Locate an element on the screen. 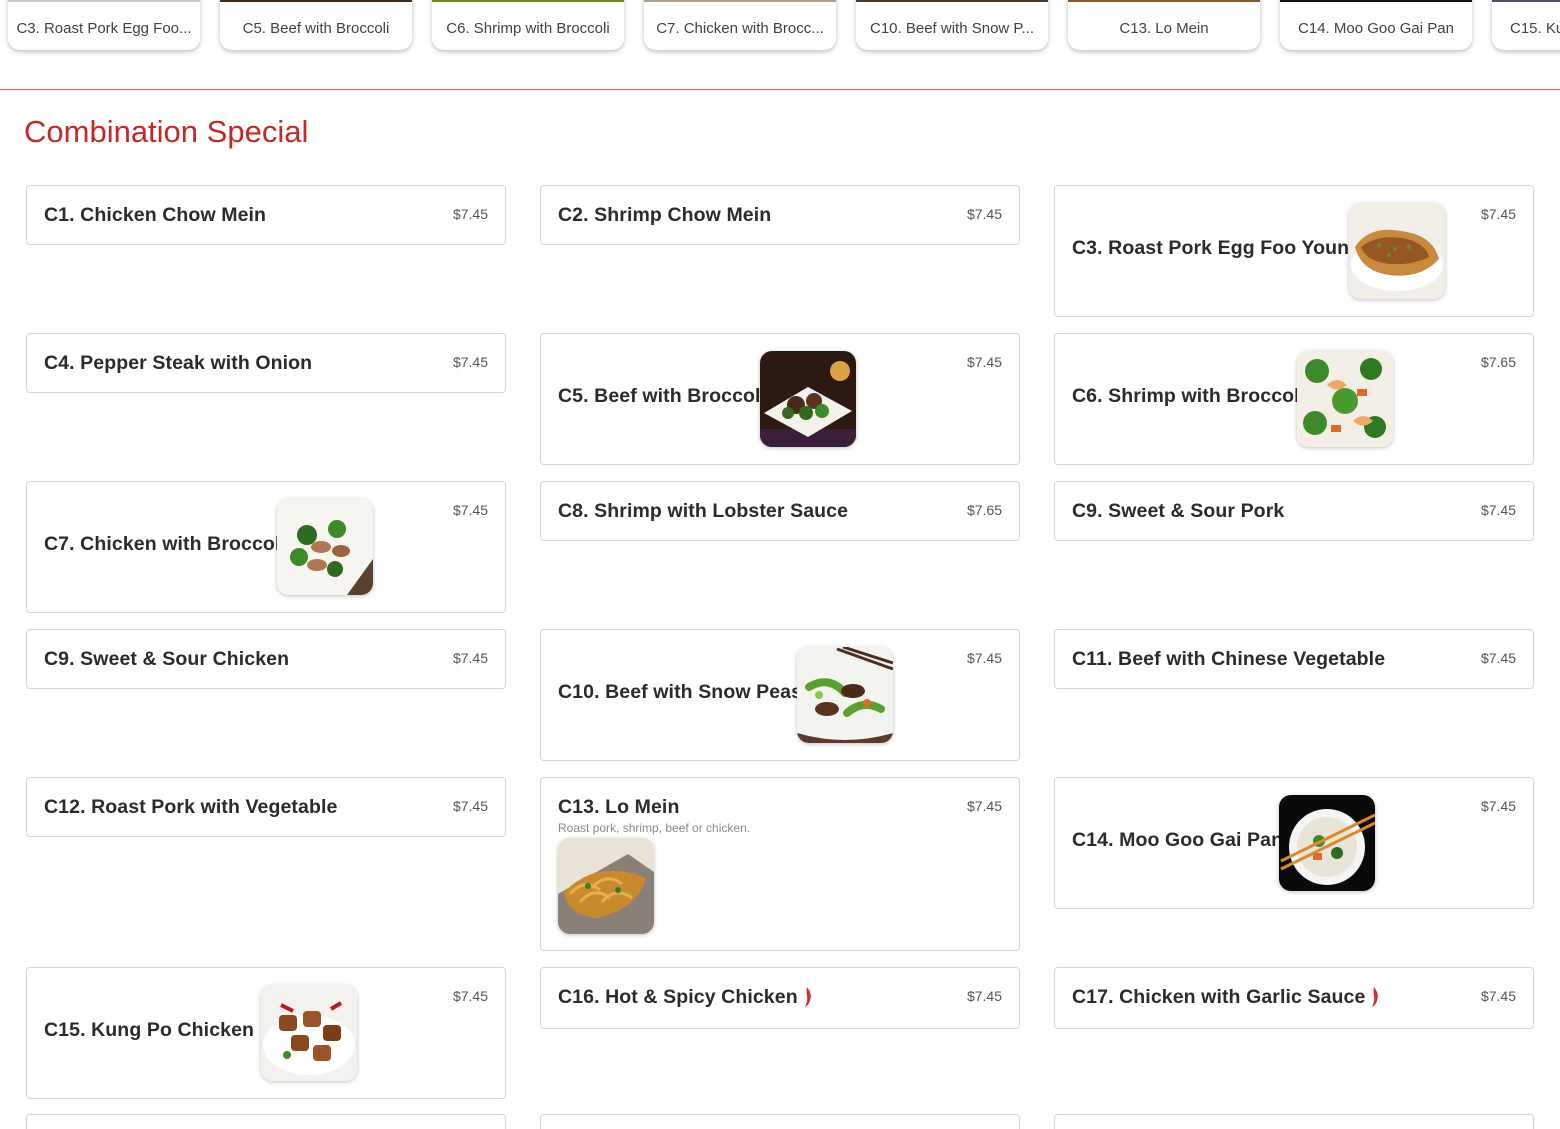 This screenshot has height=1129, width=1560. menu-item-card-c8: C8. Shrimp with Lobster Sauce $7.65 is located at coordinates (780, 511).